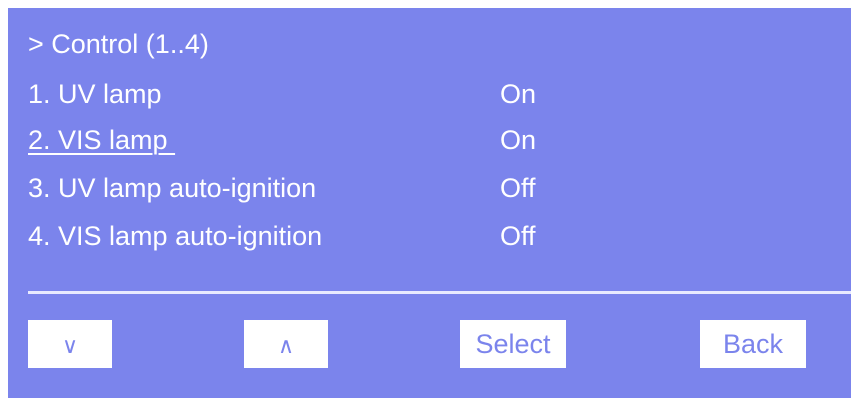  Describe the element at coordinates (518, 94) in the screenshot. I see `menu-item-uv-lamp-value: On` at that location.